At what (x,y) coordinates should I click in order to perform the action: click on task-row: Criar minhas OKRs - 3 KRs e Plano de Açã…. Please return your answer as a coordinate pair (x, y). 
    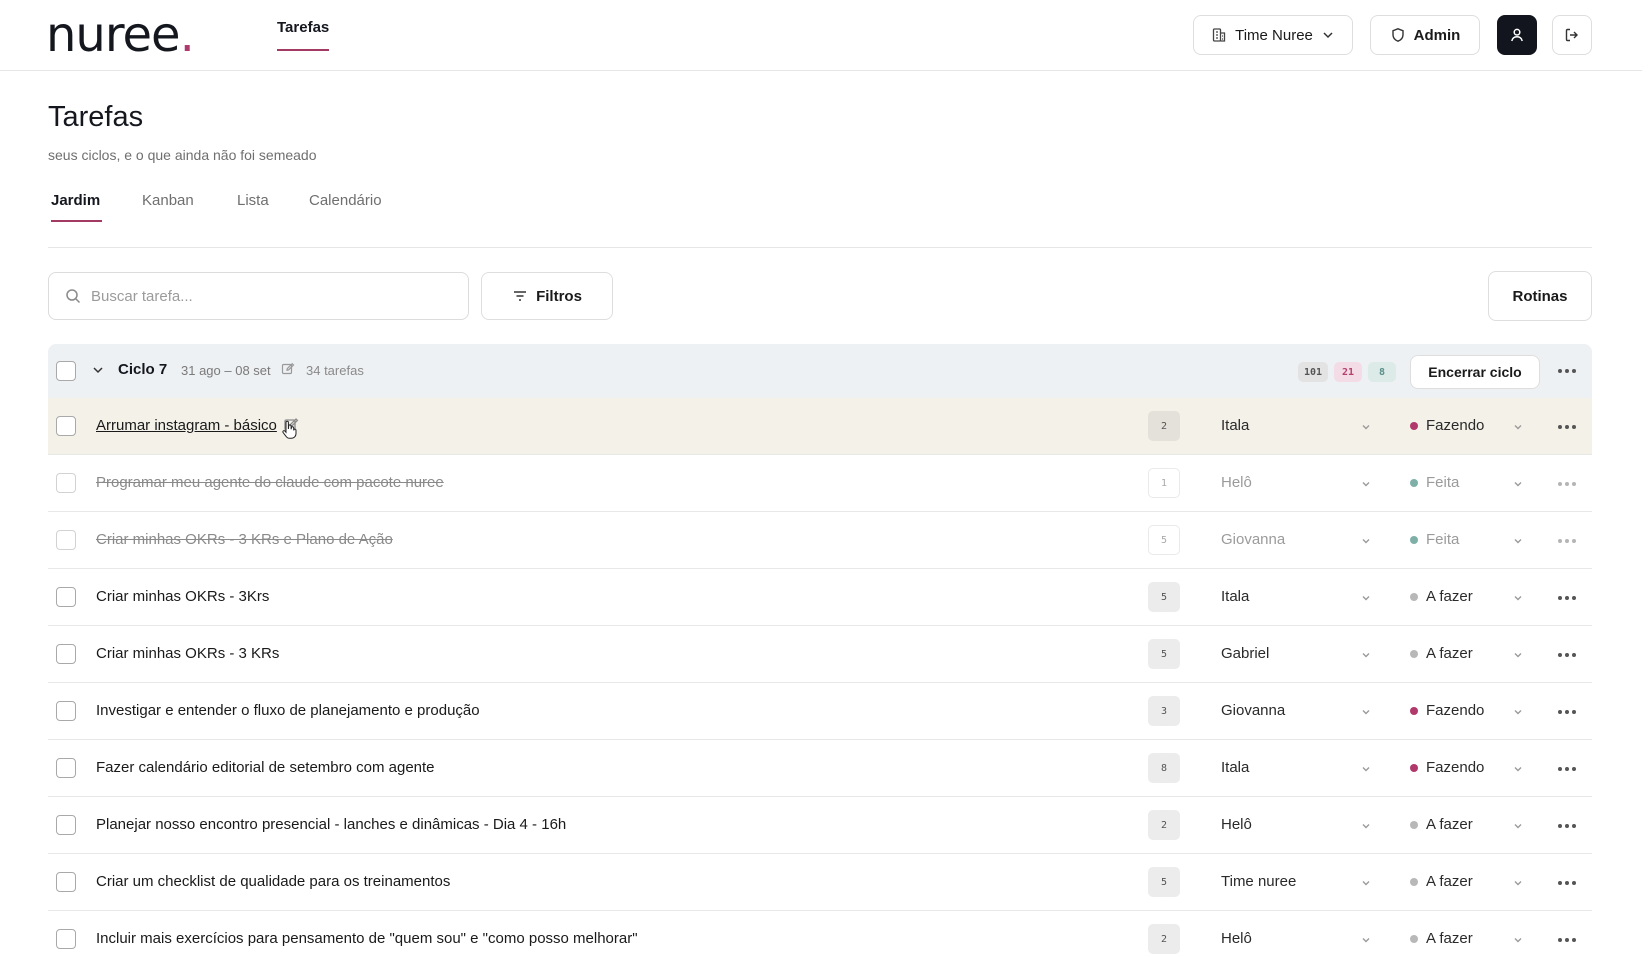
    Looking at the image, I should click on (820, 540).